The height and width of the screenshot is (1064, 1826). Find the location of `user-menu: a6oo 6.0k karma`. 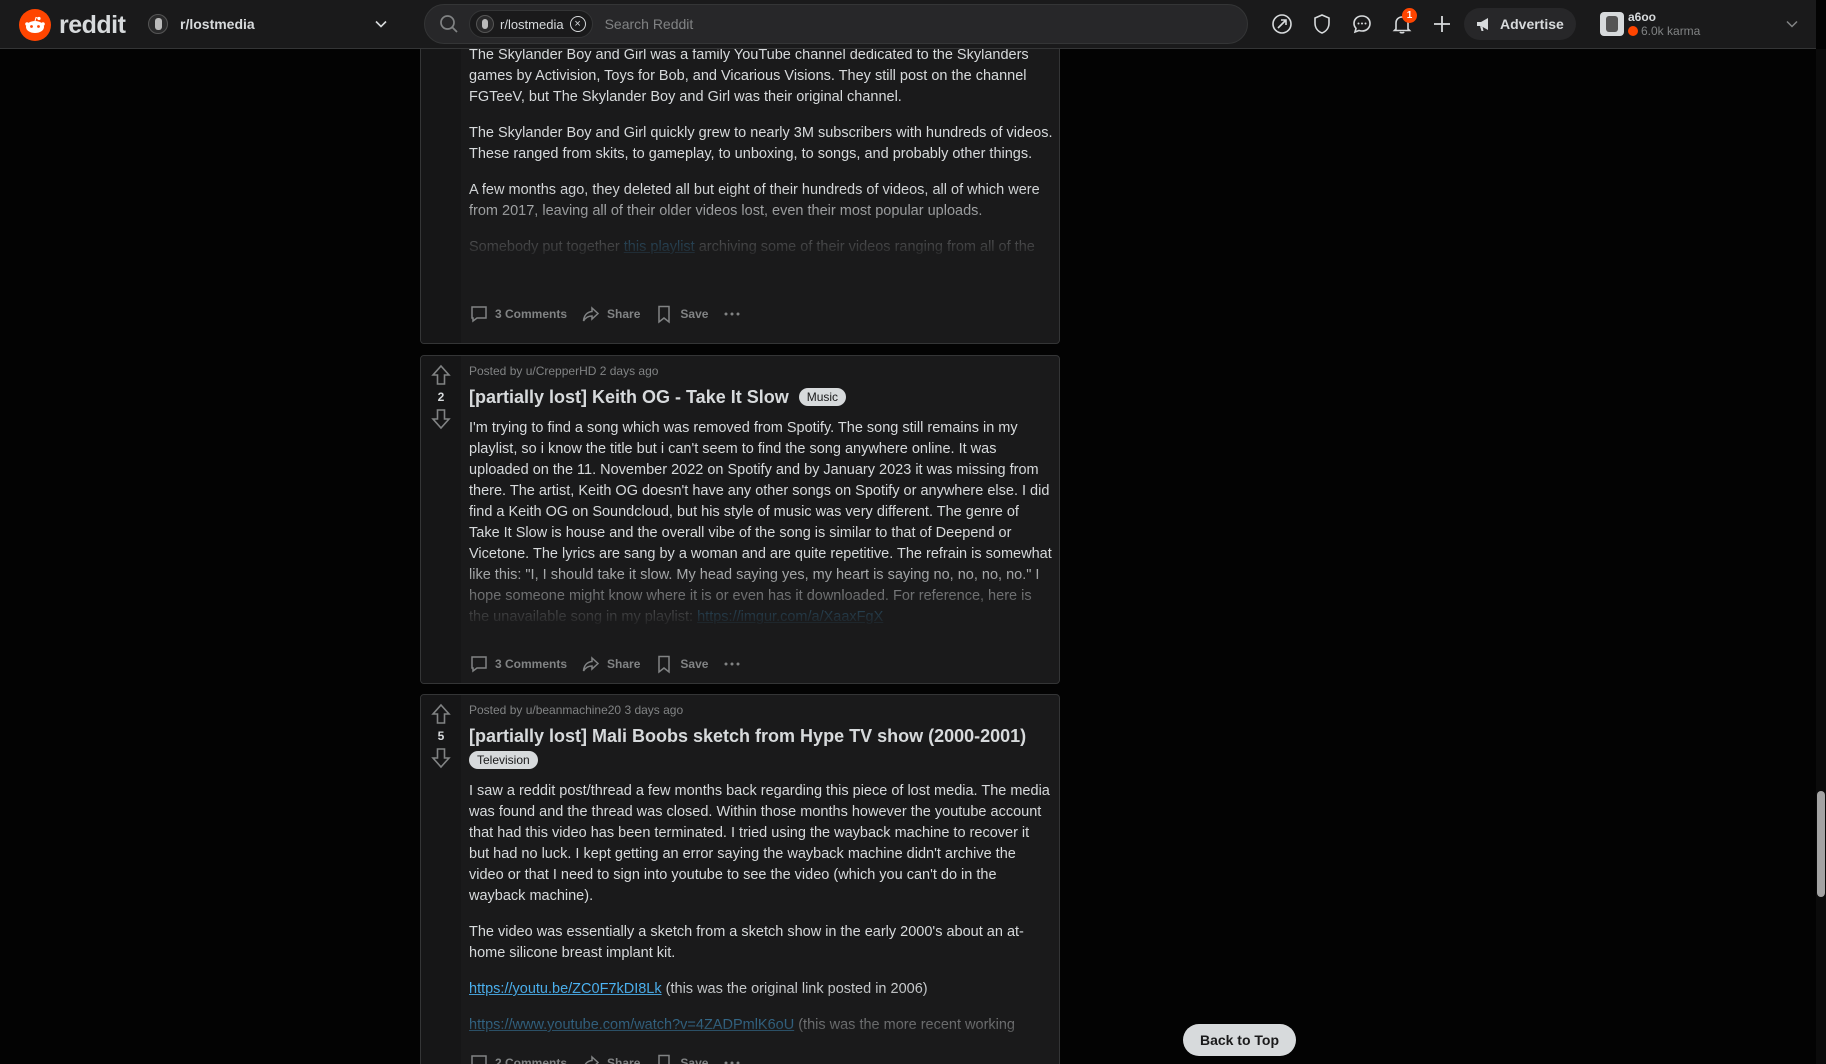

user-menu: a6oo 6.0k karma is located at coordinates (1703, 24).